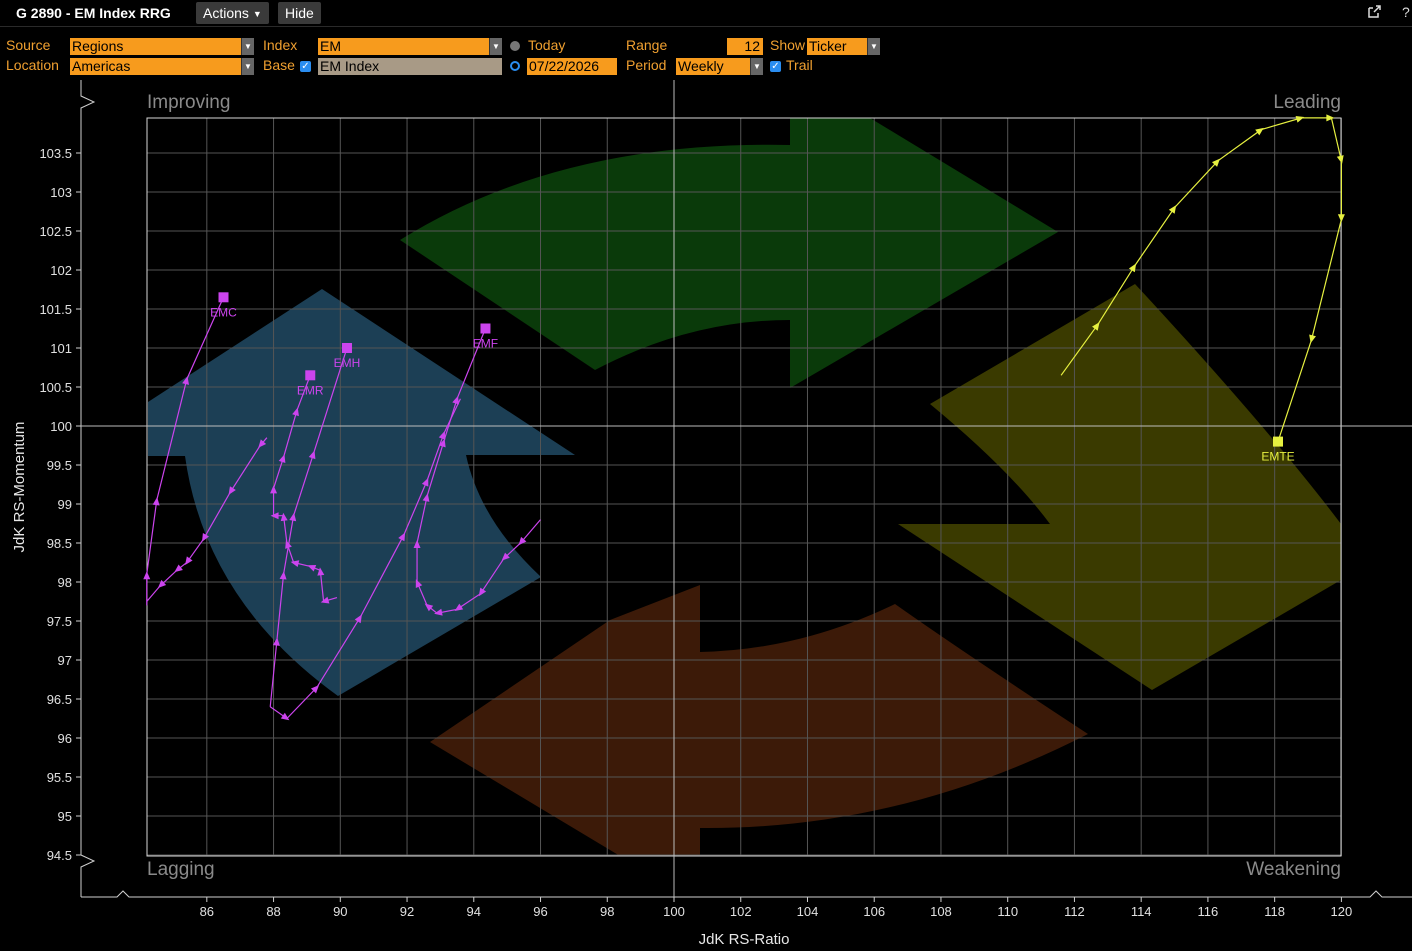 This screenshot has height=951, width=1412. What do you see at coordinates (361, 492) in the screenshot?
I see `improving-arrow` at bounding box center [361, 492].